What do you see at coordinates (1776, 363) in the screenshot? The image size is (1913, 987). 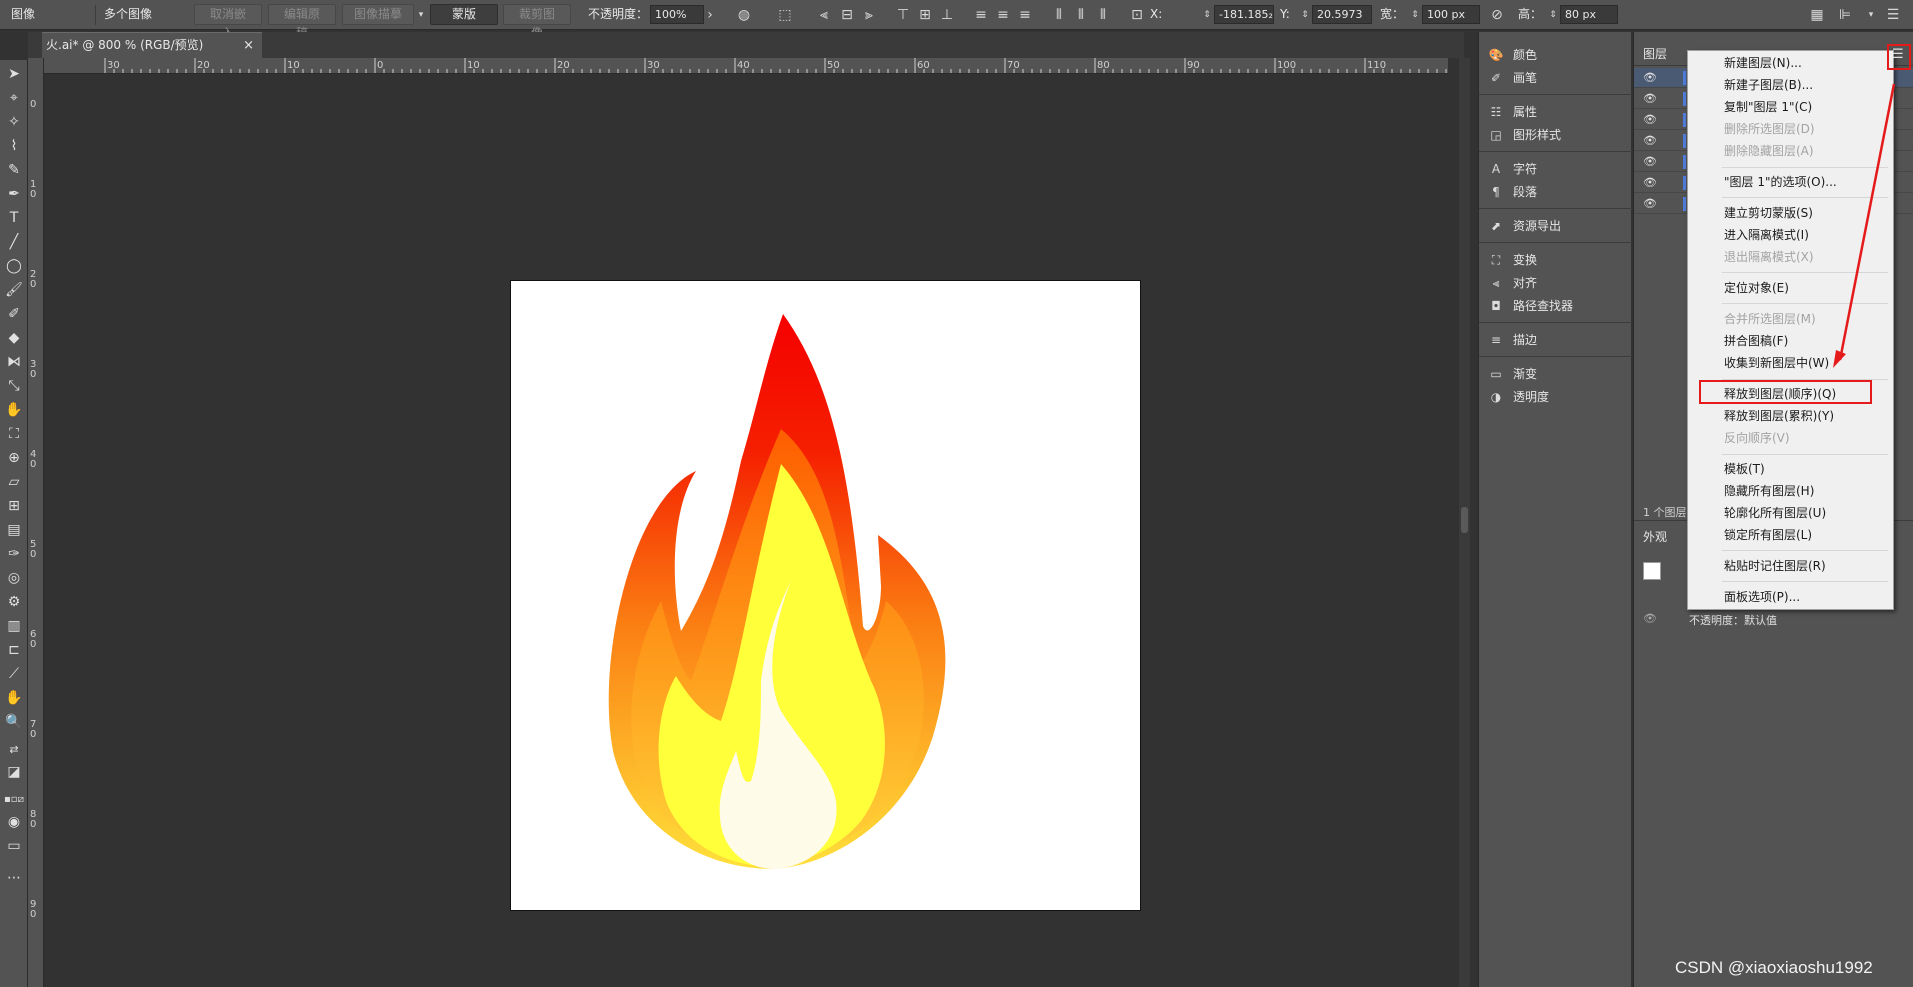 I see `menu-item-collect-new-layer: 收集到新图层中(W)` at bounding box center [1776, 363].